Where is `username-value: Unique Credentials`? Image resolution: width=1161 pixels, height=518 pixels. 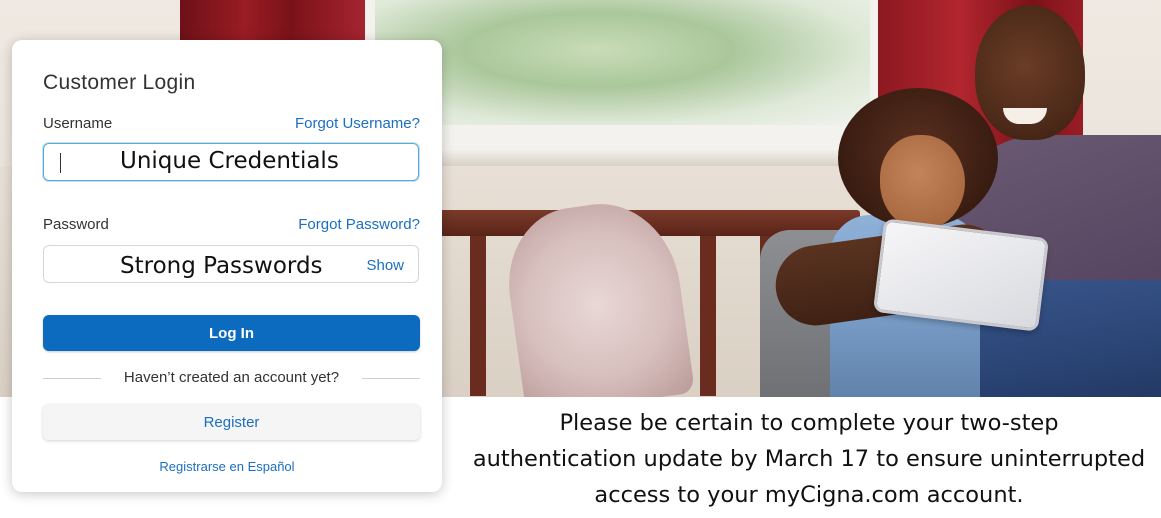 username-value: Unique Credentials is located at coordinates (229, 161).